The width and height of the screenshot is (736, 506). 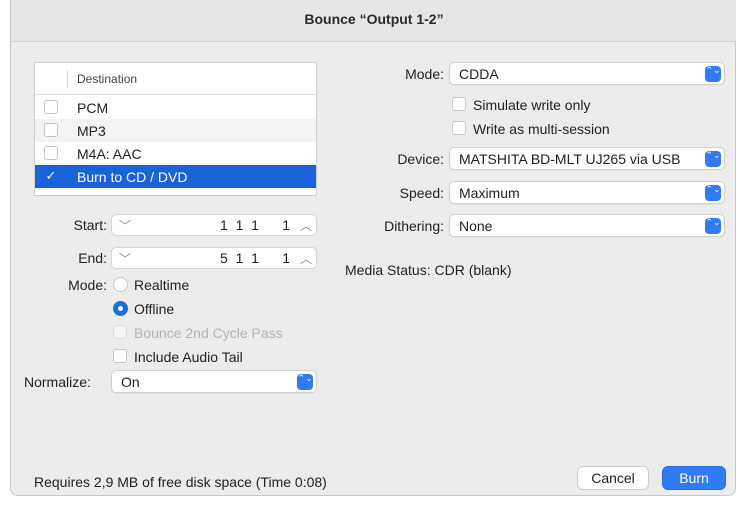 I want to click on device-value: MATSHITA BD-MLT UJ265 via USB, so click(x=570, y=159).